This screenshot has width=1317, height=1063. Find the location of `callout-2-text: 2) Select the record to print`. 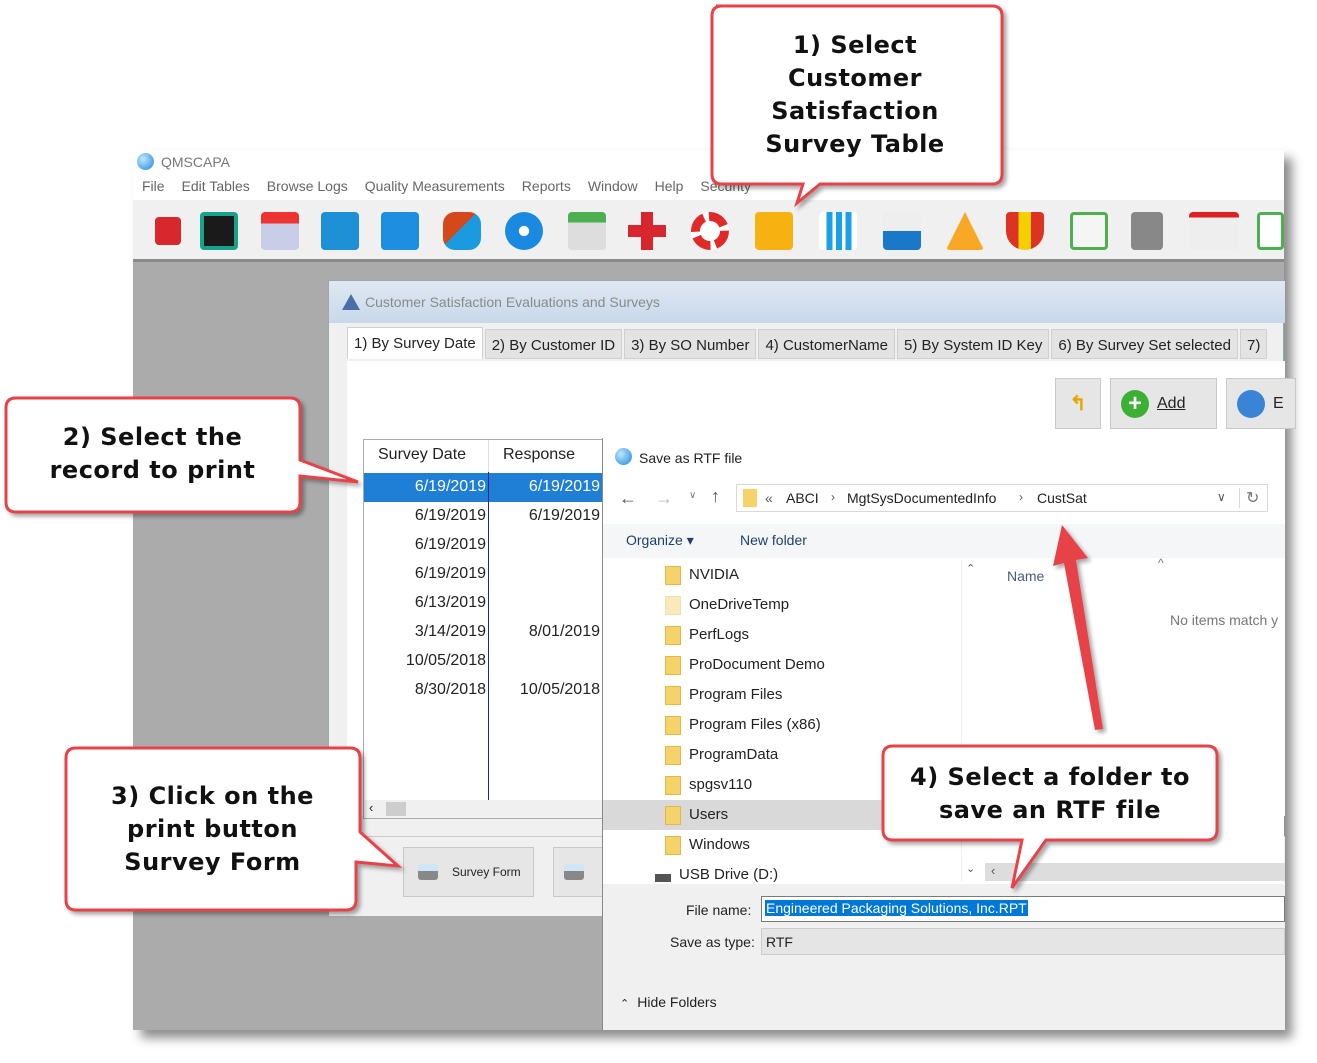

callout-2-text: 2) Select the record to print is located at coordinates (152, 453).